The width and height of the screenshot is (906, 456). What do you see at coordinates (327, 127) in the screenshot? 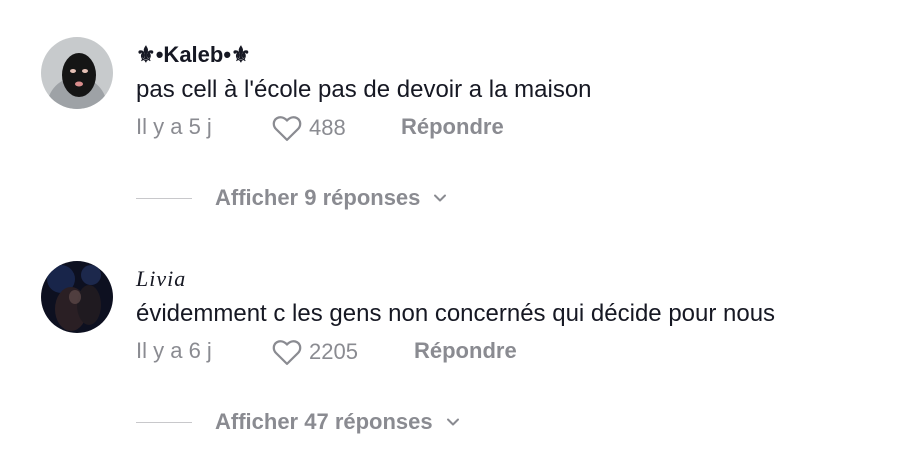
I see `like-count: 488` at bounding box center [327, 127].